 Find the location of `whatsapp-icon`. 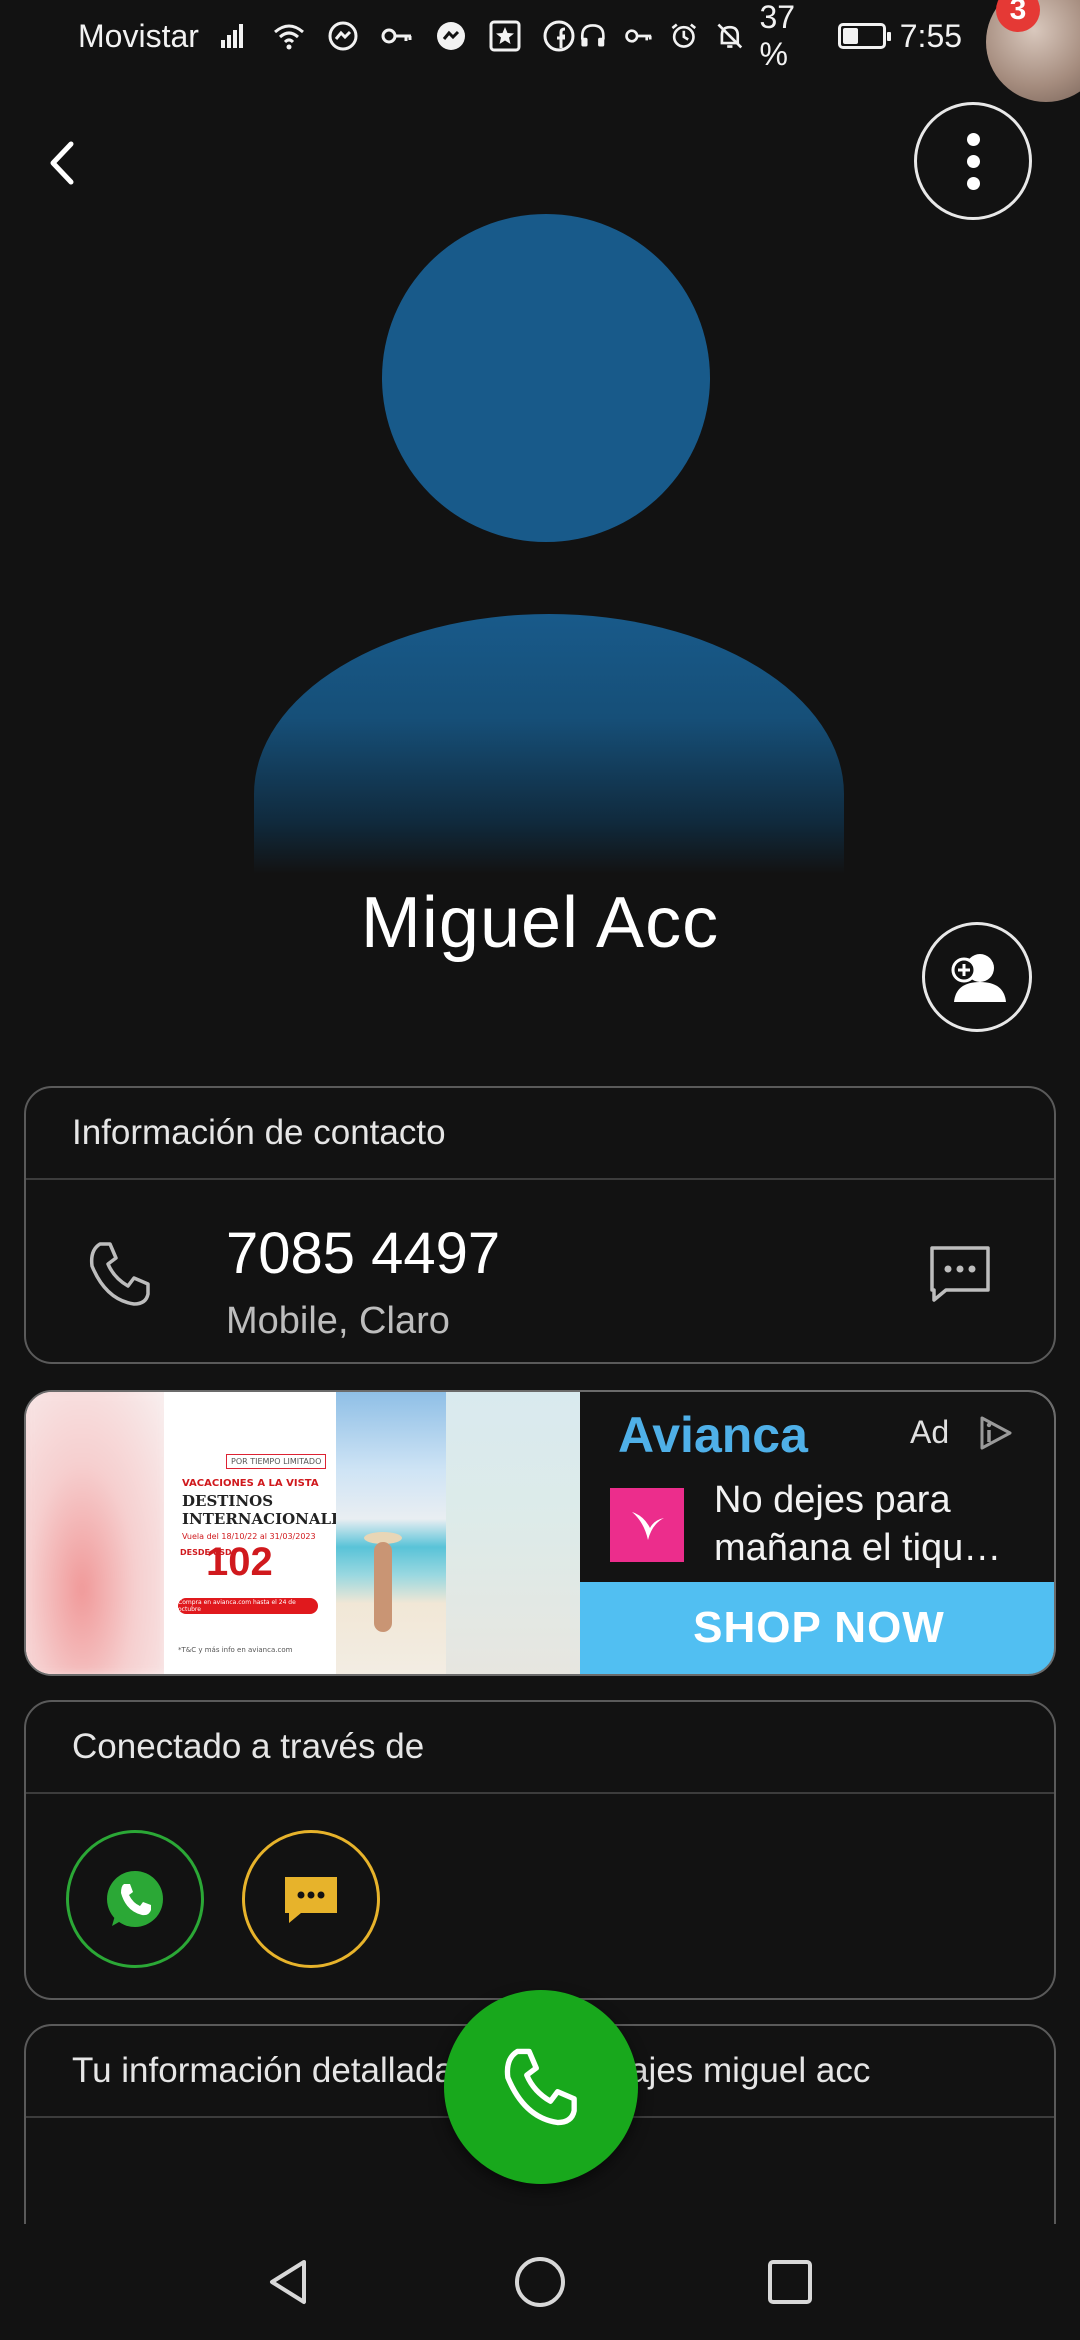

whatsapp-icon is located at coordinates (135, 1899).